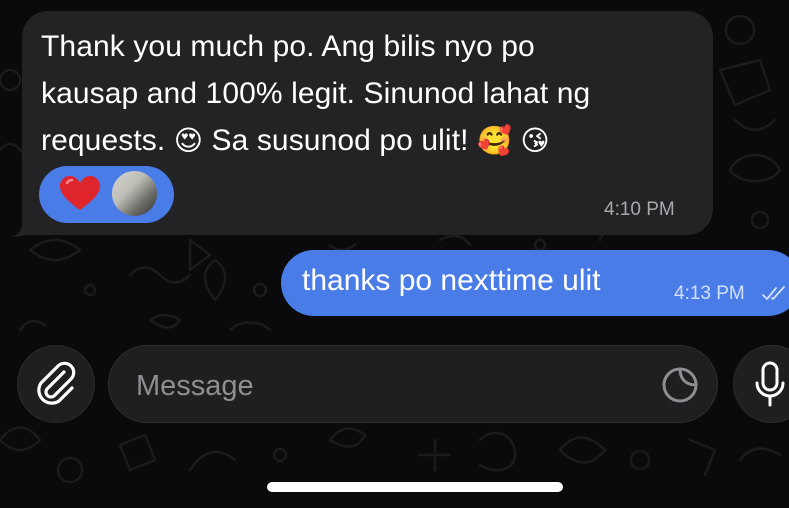 The width and height of the screenshot is (789, 508). What do you see at coordinates (709, 293) in the screenshot?
I see `outgoing-timestamp: 4:13 PM` at bounding box center [709, 293].